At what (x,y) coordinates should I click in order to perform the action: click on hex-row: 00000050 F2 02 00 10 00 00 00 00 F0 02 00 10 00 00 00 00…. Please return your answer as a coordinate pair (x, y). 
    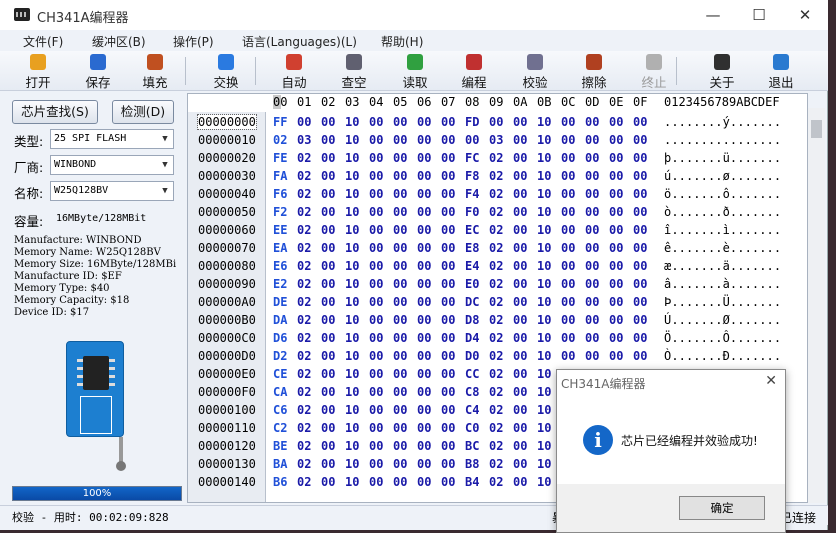
    Looking at the image, I should click on (497, 212).